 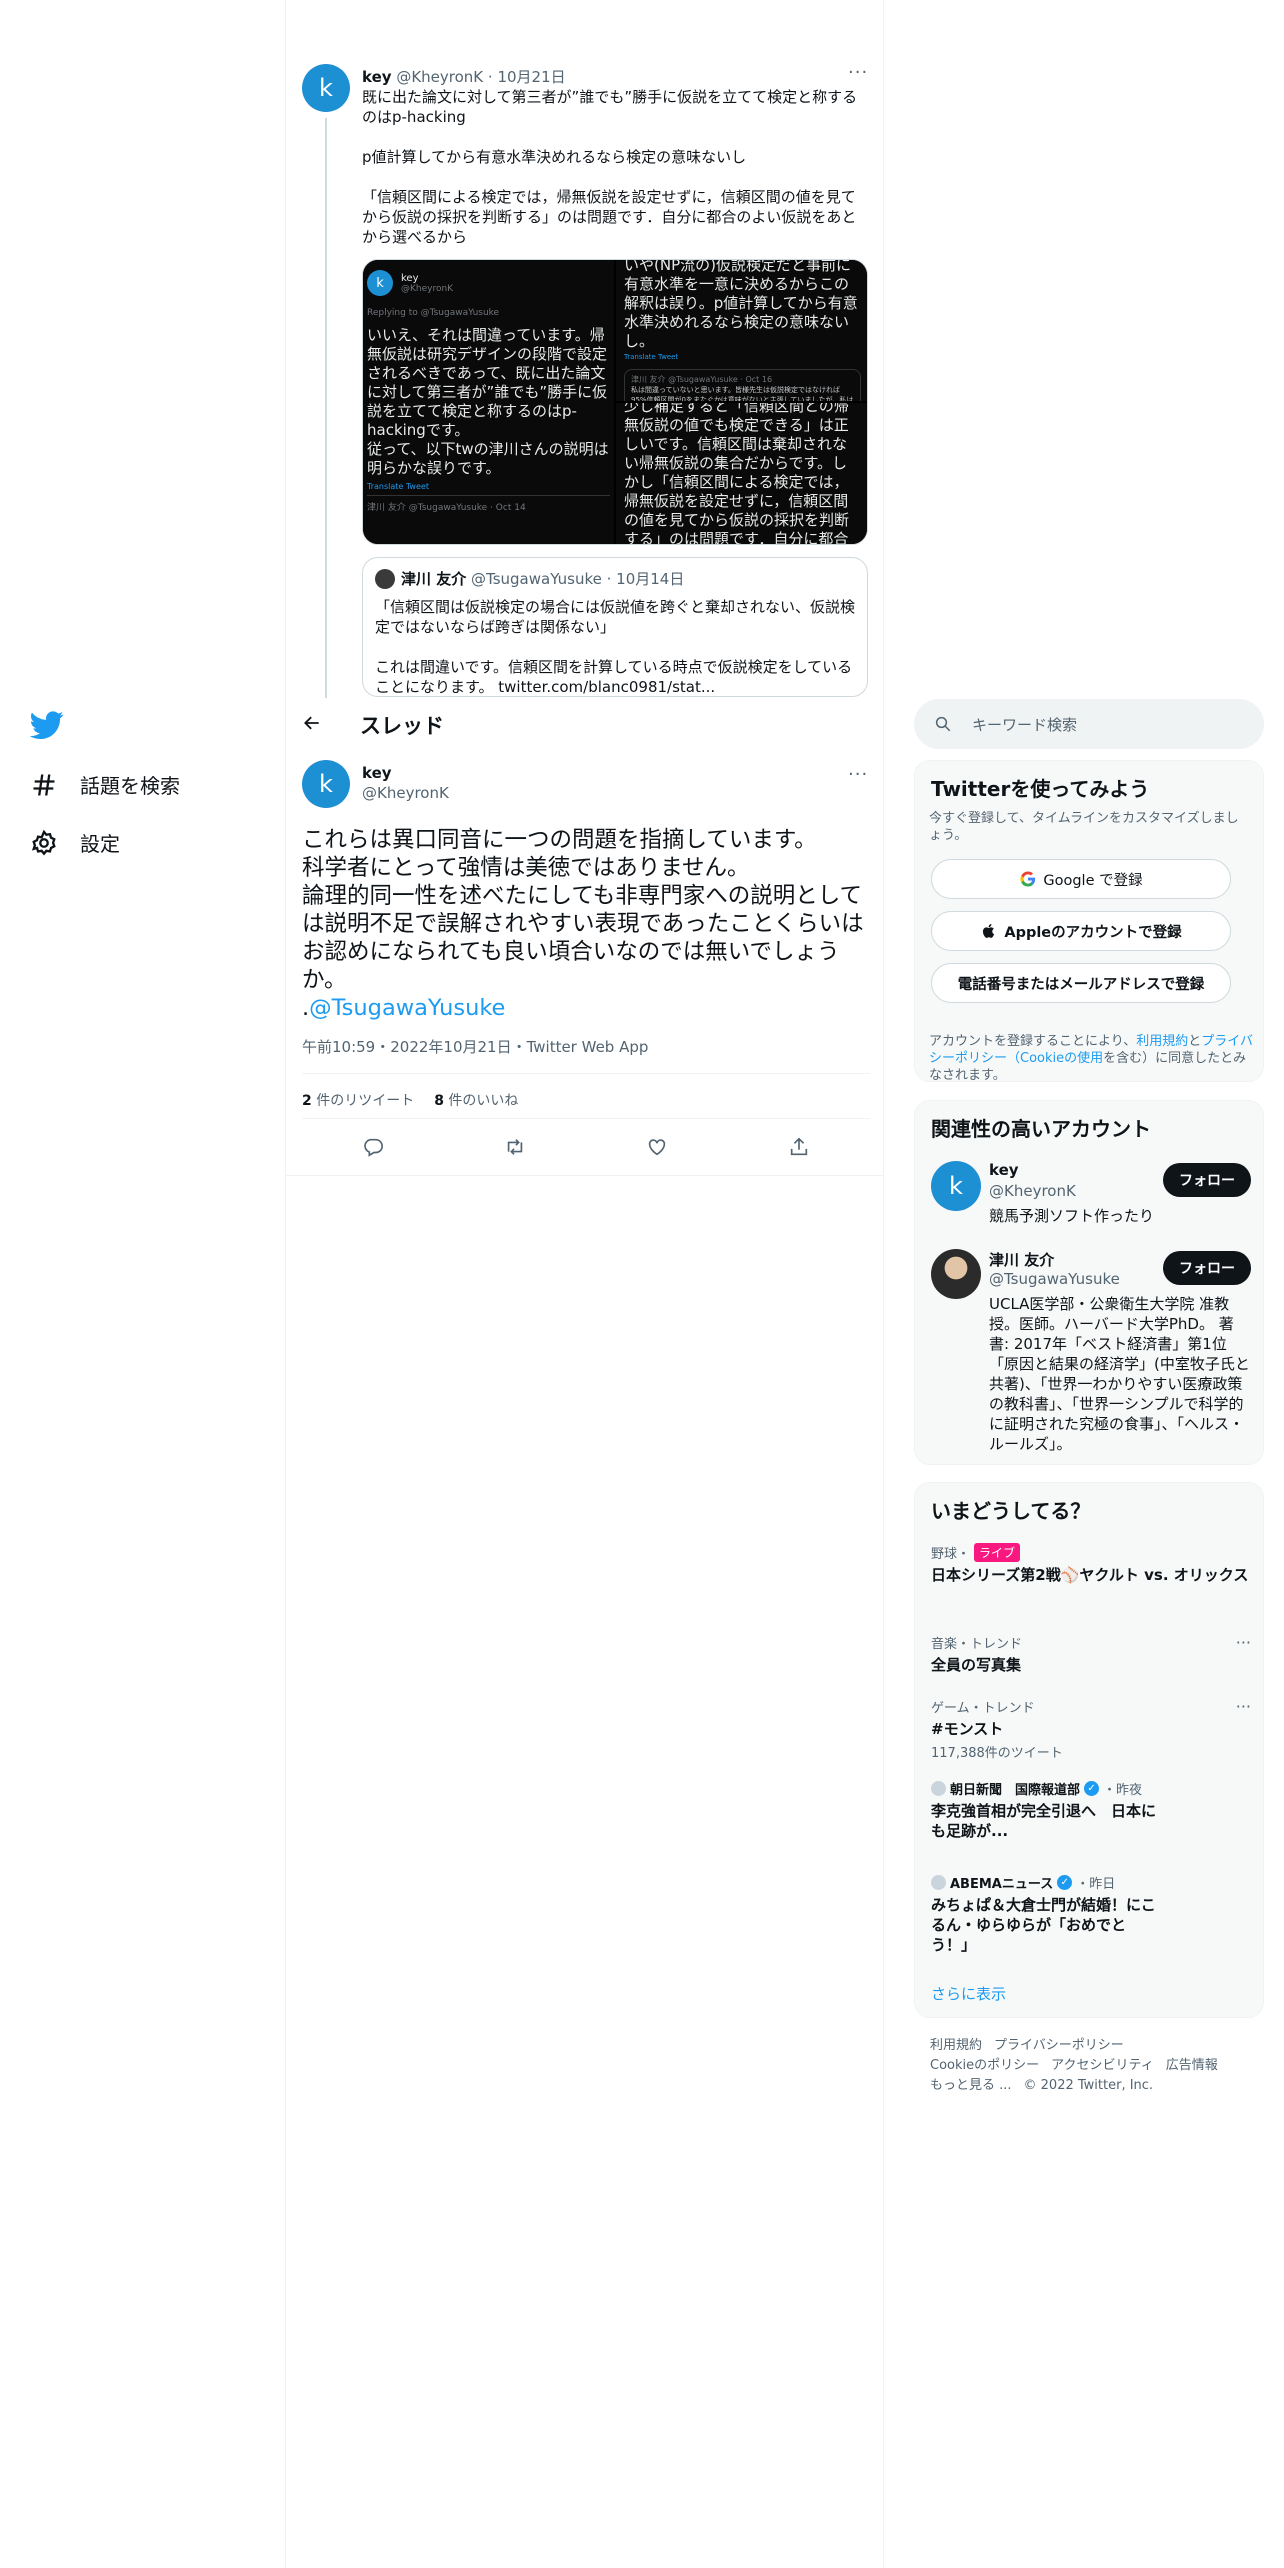 What do you see at coordinates (488, 504) in the screenshot?
I see `media-quote: 津川 友介 @TsugawaYusuke · Oct 14` at bounding box center [488, 504].